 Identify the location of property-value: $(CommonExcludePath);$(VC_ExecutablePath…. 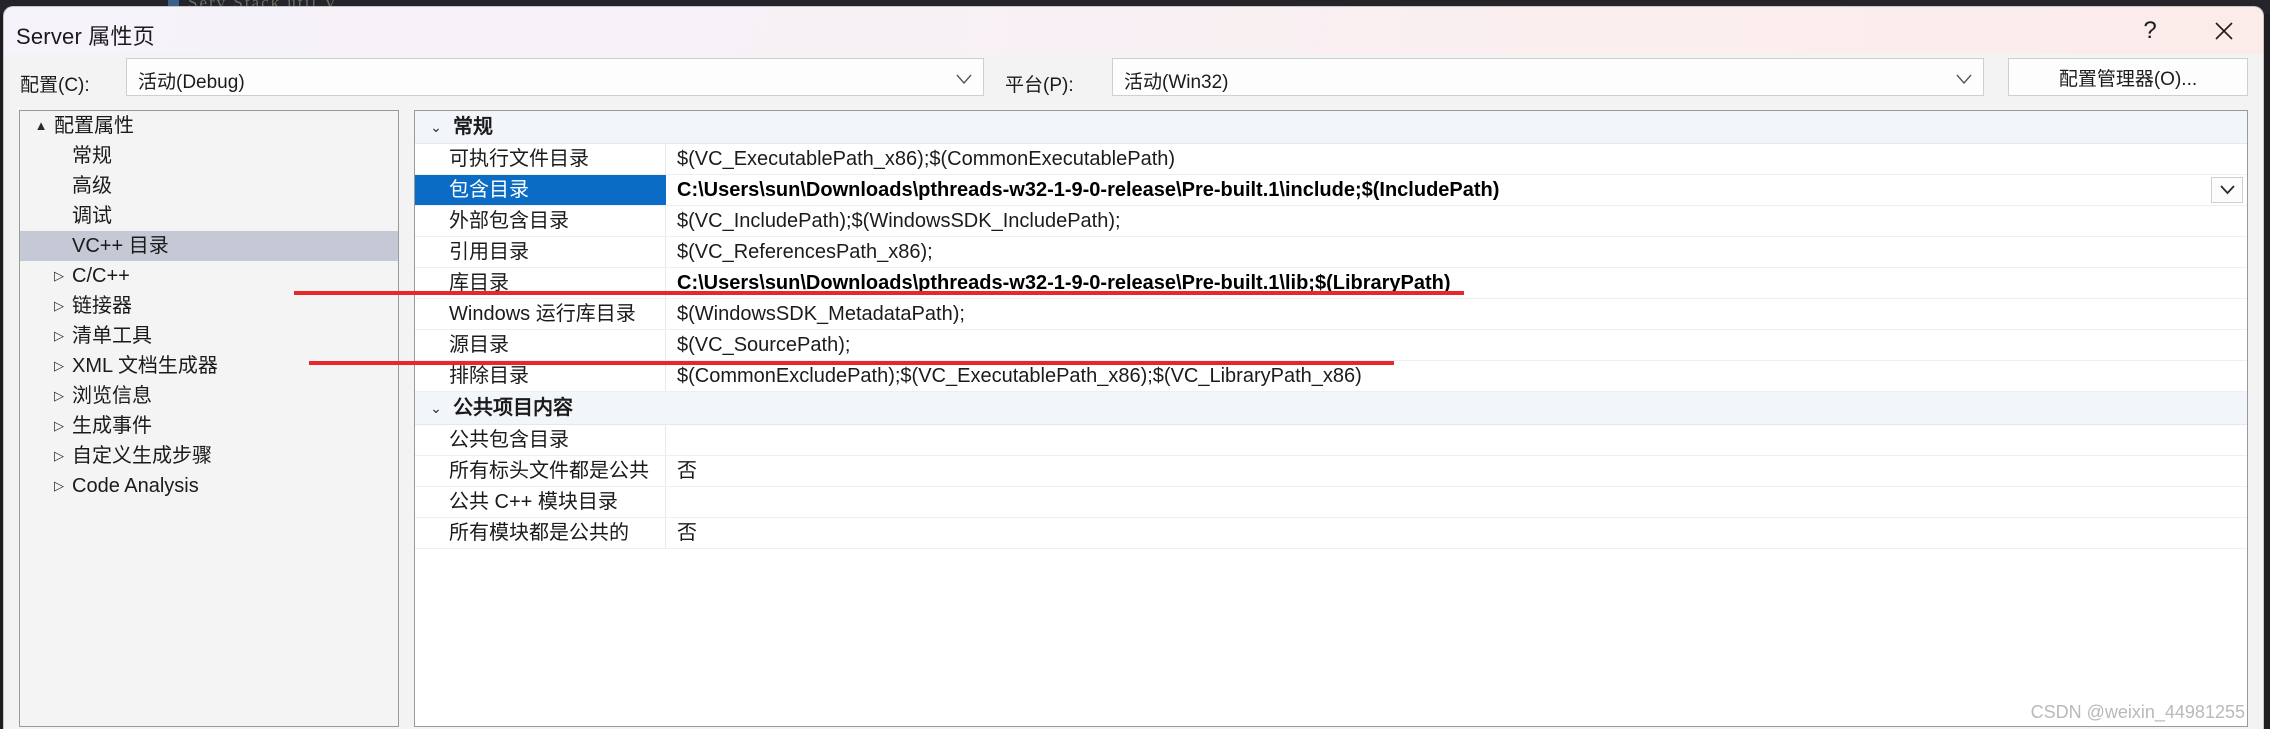
(1019, 376).